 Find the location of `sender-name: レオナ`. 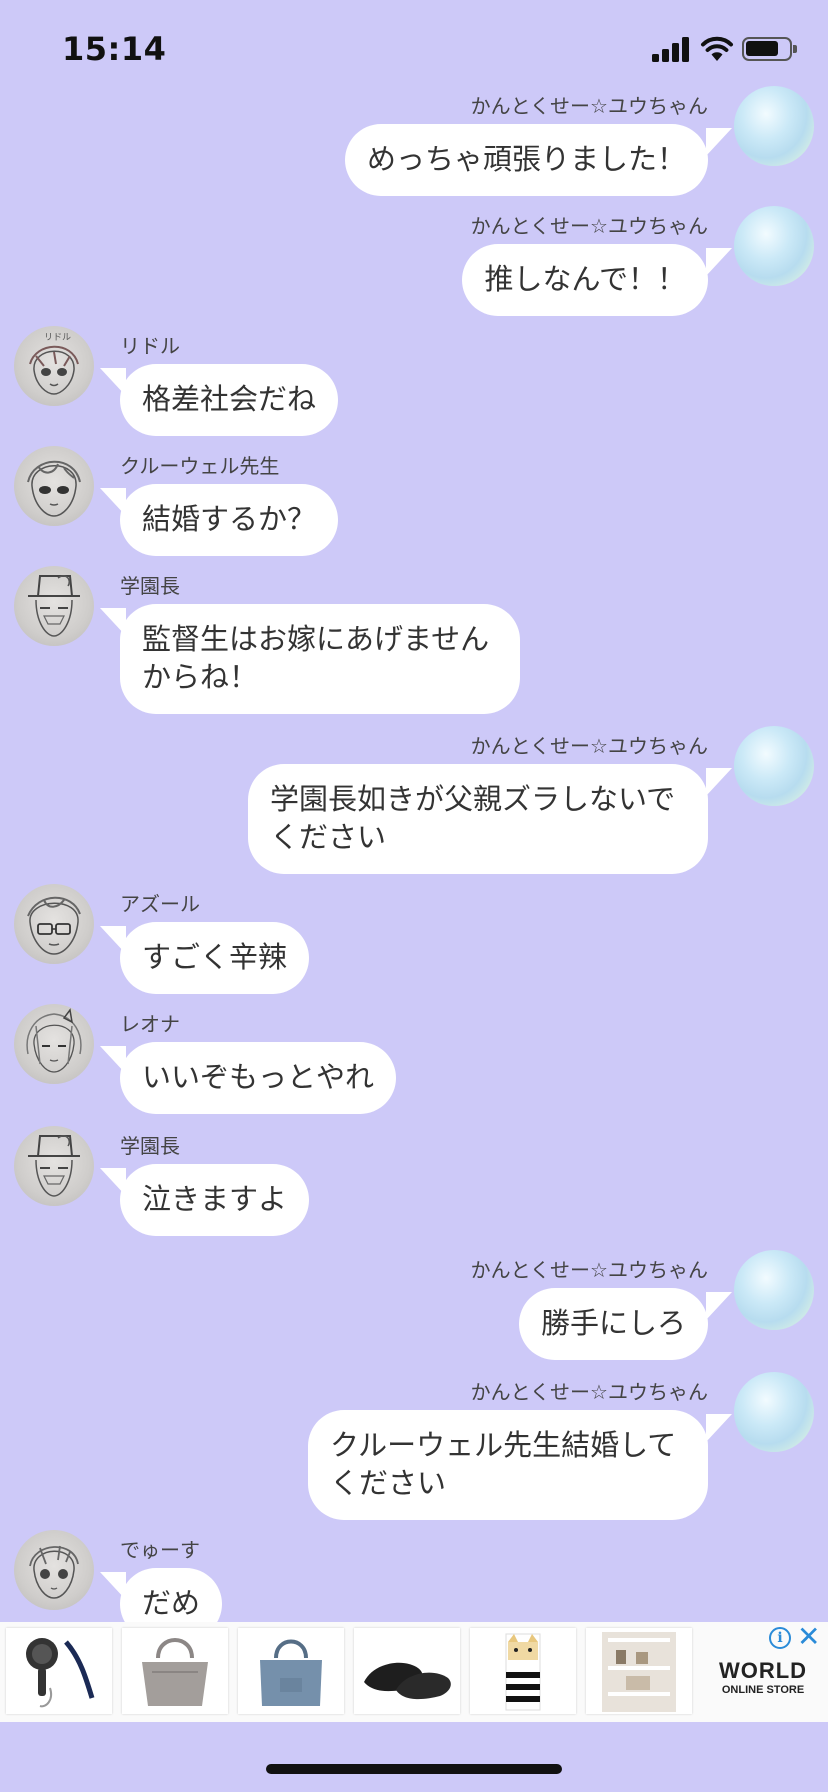

sender-name: レオナ is located at coordinates (150, 1024).